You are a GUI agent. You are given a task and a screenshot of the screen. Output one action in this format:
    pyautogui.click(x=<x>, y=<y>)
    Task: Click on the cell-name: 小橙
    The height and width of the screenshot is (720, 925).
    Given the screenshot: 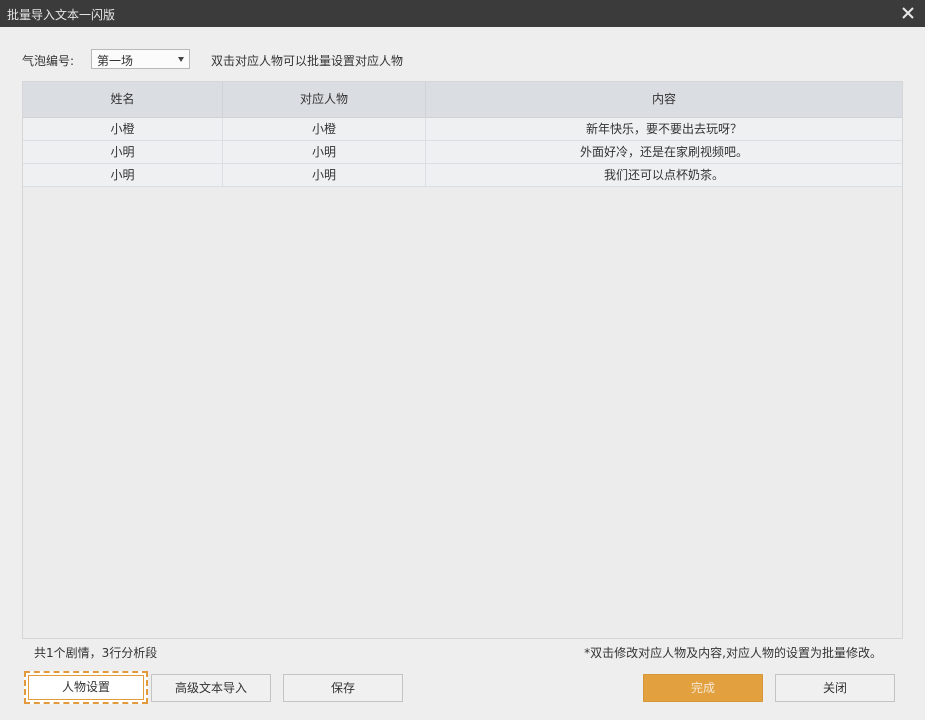 What is the action you would take?
    pyautogui.click(x=122, y=129)
    